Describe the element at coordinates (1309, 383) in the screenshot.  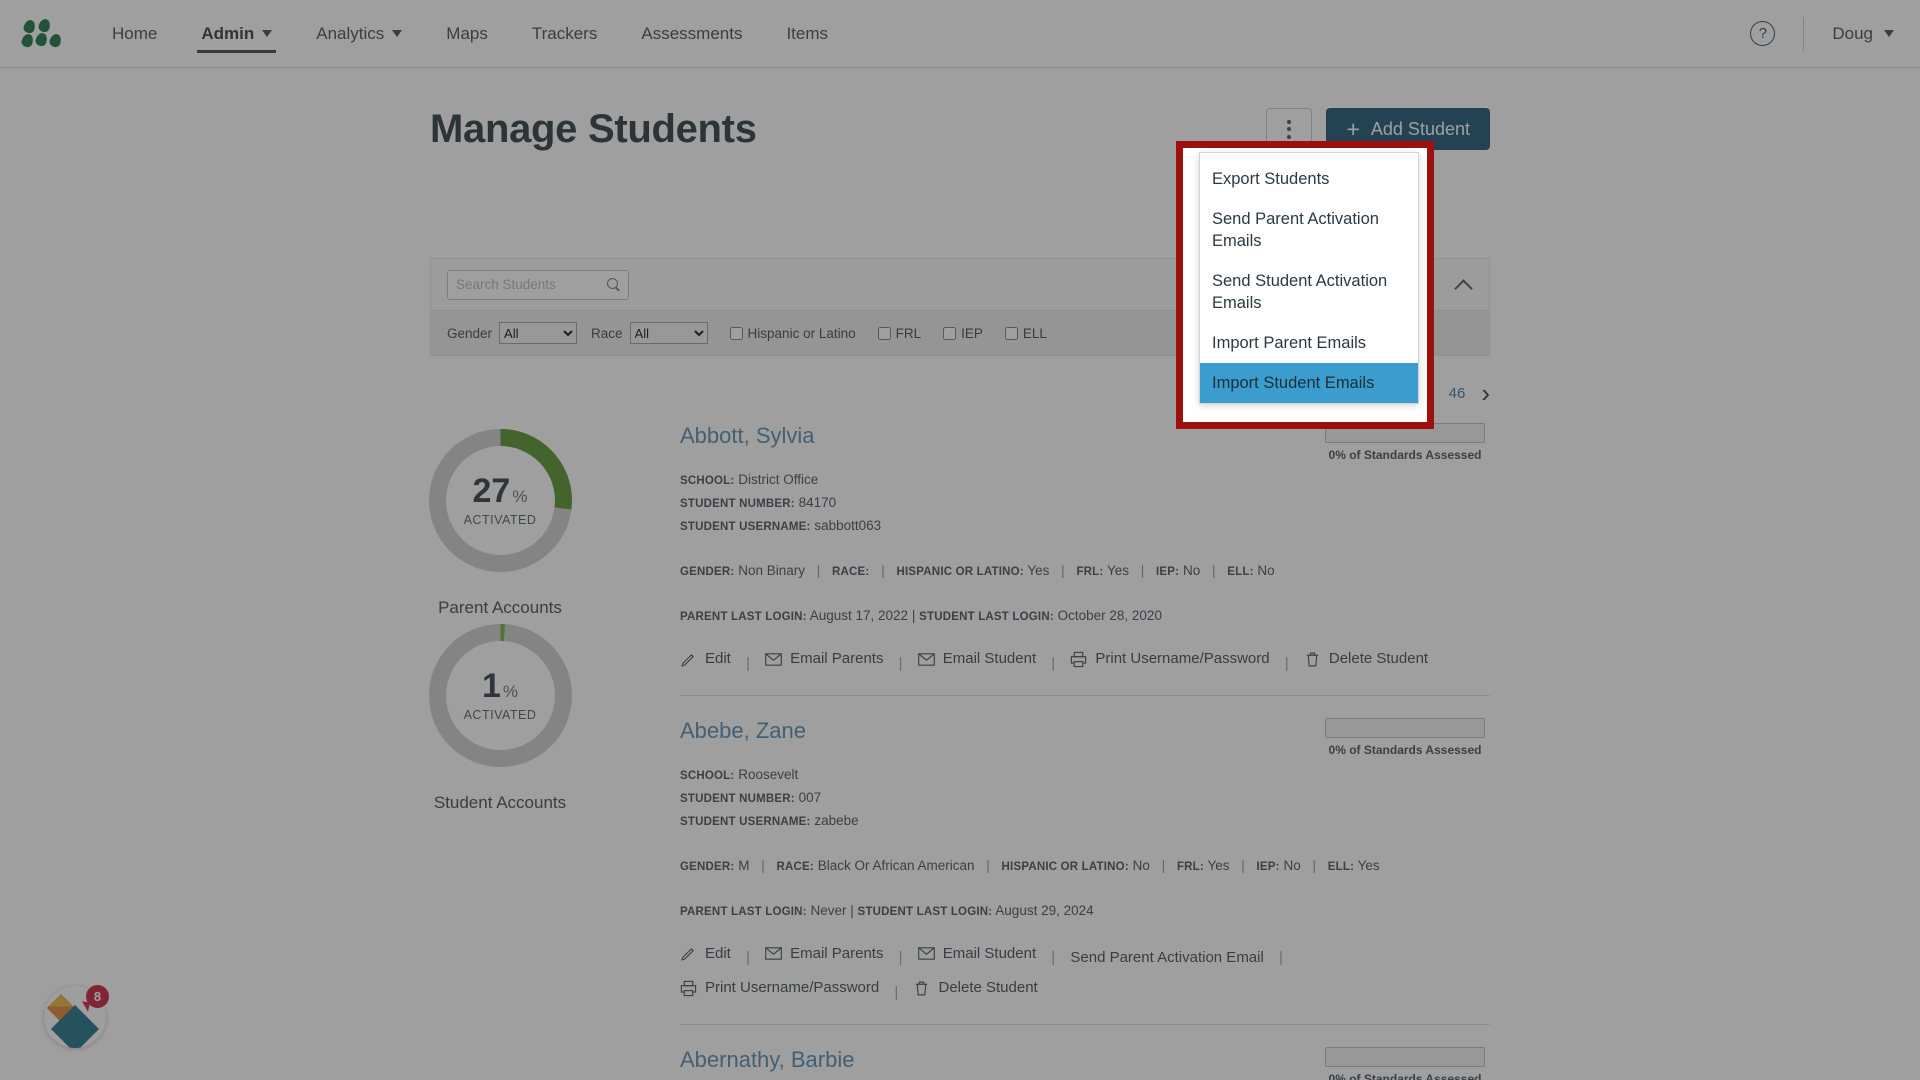
I see `menu-item-import-student-emails: Import Student Emails` at that location.